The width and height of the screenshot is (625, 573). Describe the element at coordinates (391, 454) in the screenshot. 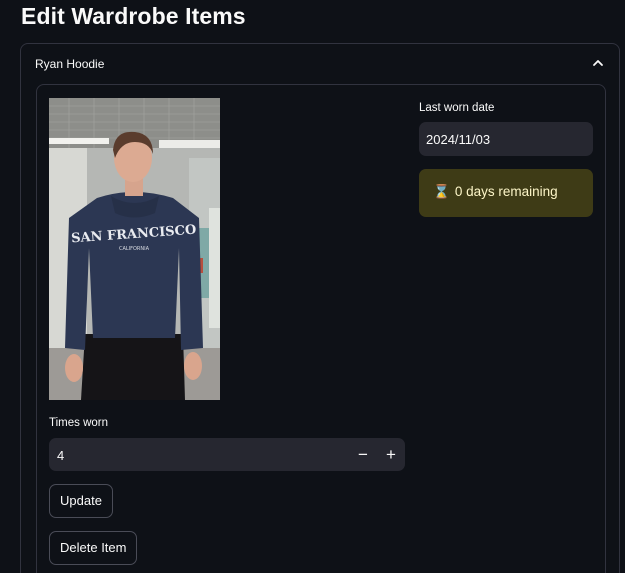

I see `increment-button: +` at that location.